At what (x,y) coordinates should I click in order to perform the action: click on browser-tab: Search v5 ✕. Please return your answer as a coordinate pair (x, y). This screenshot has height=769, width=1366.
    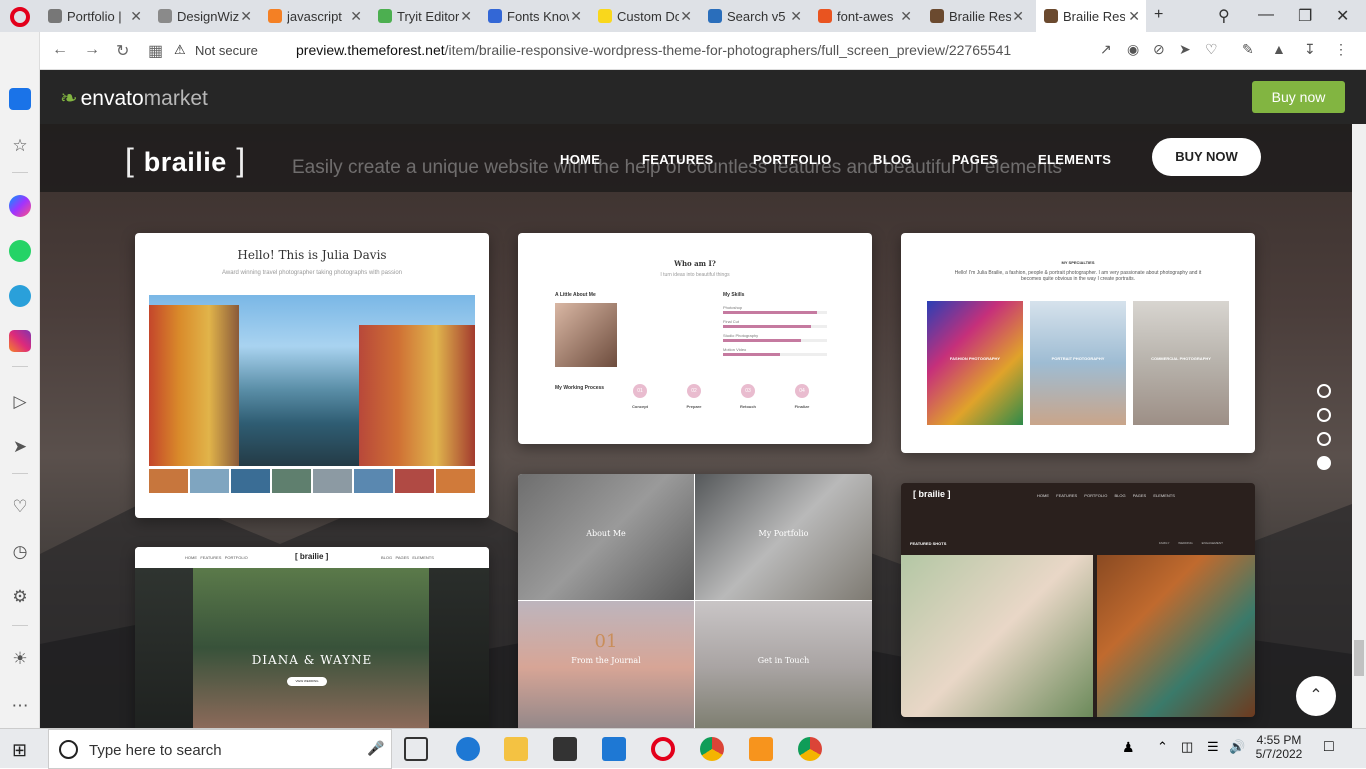
    Looking at the image, I should click on (754, 16).